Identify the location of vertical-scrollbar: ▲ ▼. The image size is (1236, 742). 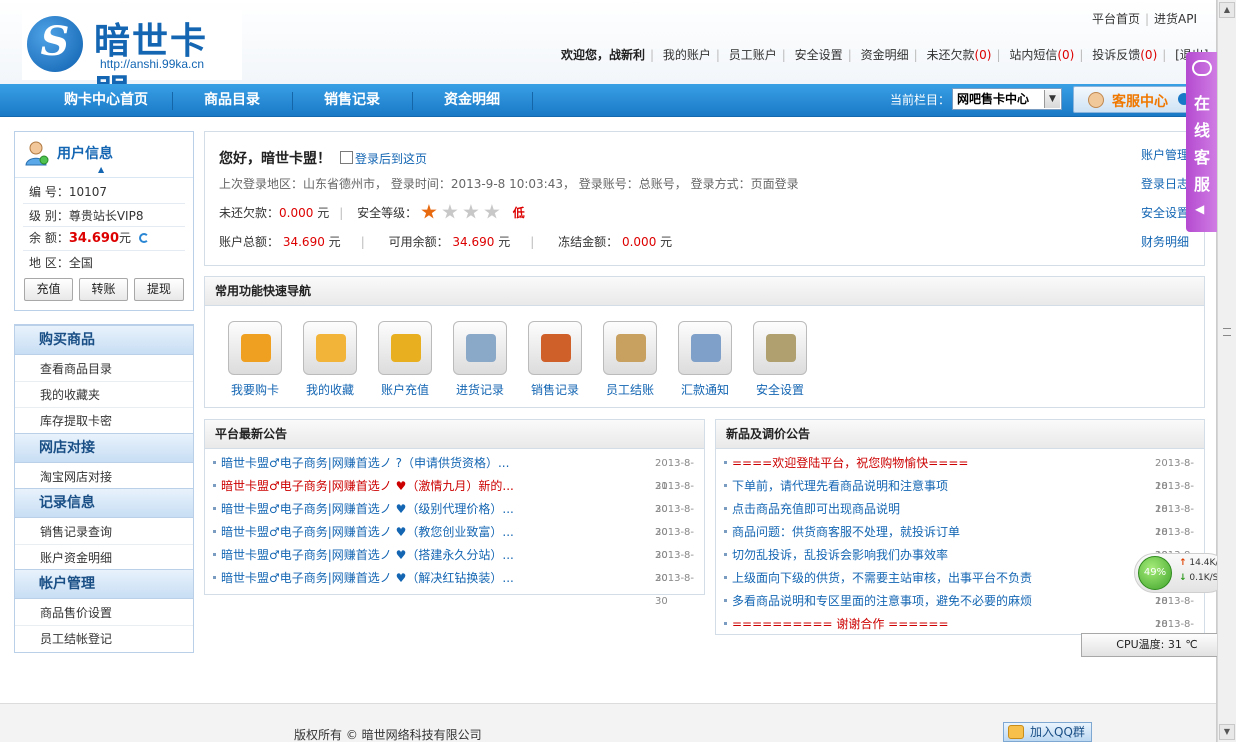
(1226, 371).